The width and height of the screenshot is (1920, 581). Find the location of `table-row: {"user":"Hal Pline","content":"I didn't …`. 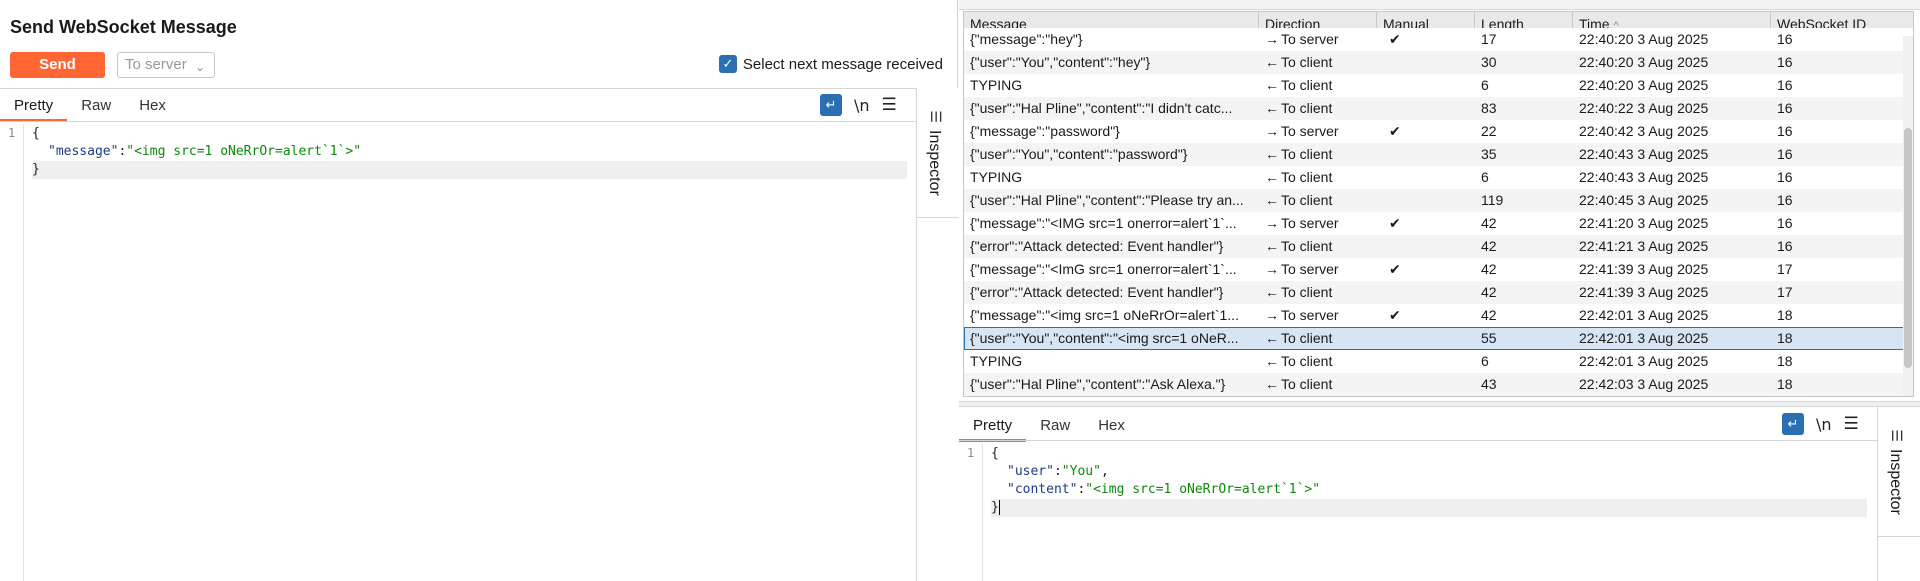

table-row: {"user":"Hal Pline","content":"I didn't … is located at coordinates (1438, 108).